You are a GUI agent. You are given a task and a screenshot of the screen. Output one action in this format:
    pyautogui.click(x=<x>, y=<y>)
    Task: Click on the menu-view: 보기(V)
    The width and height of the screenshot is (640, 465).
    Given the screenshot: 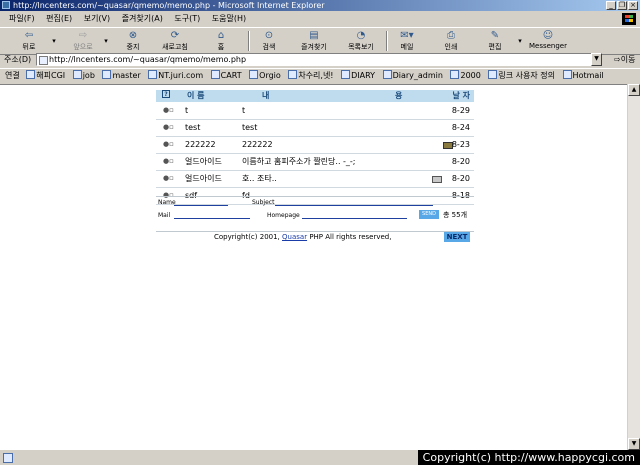 What is the action you would take?
    pyautogui.click(x=97, y=18)
    